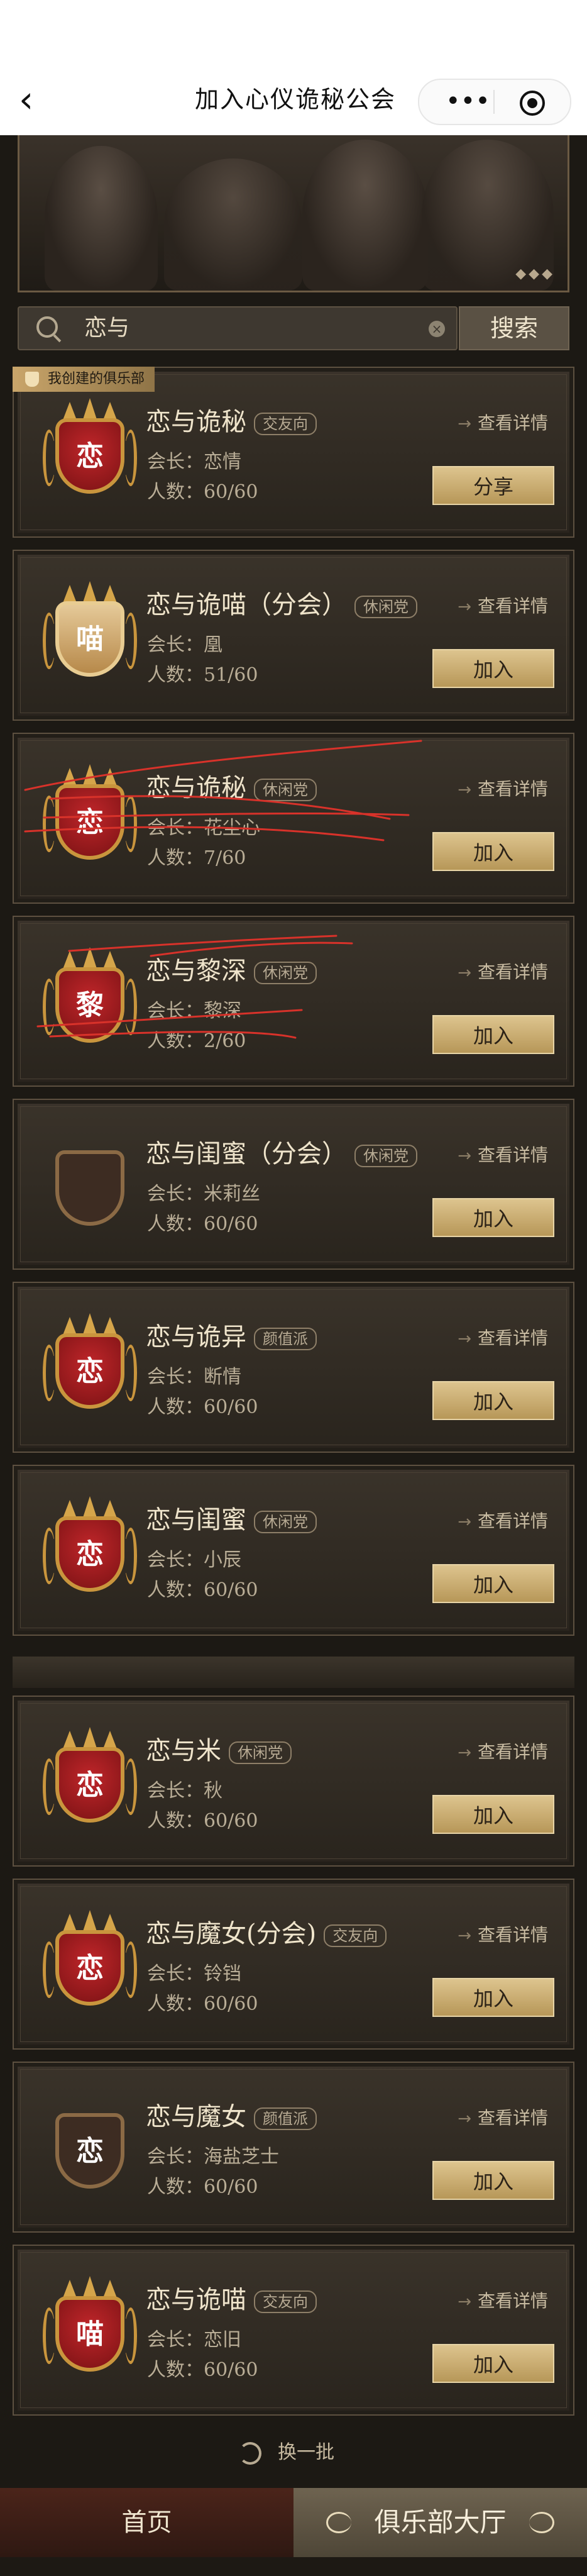 The image size is (587, 2576). I want to click on club-name-text: 恋与魔女(分会), so click(231, 1933).